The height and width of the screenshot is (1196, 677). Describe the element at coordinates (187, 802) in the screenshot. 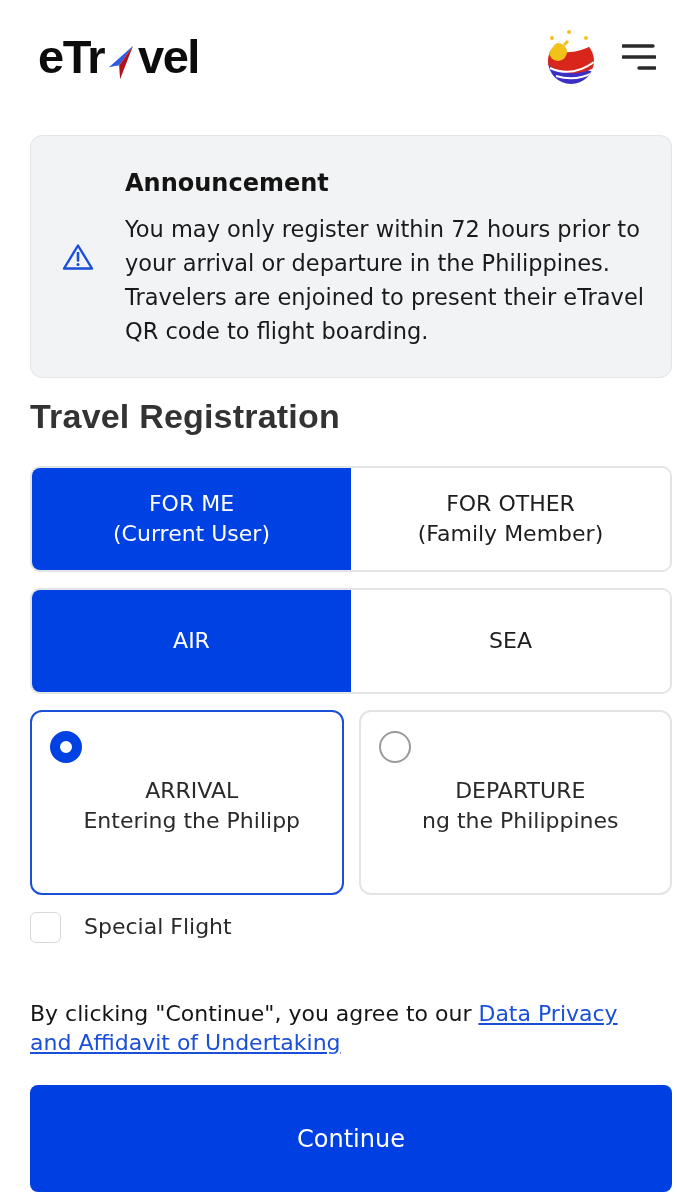

I see `option-card: ARRIVAL Entering the Philipp` at that location.